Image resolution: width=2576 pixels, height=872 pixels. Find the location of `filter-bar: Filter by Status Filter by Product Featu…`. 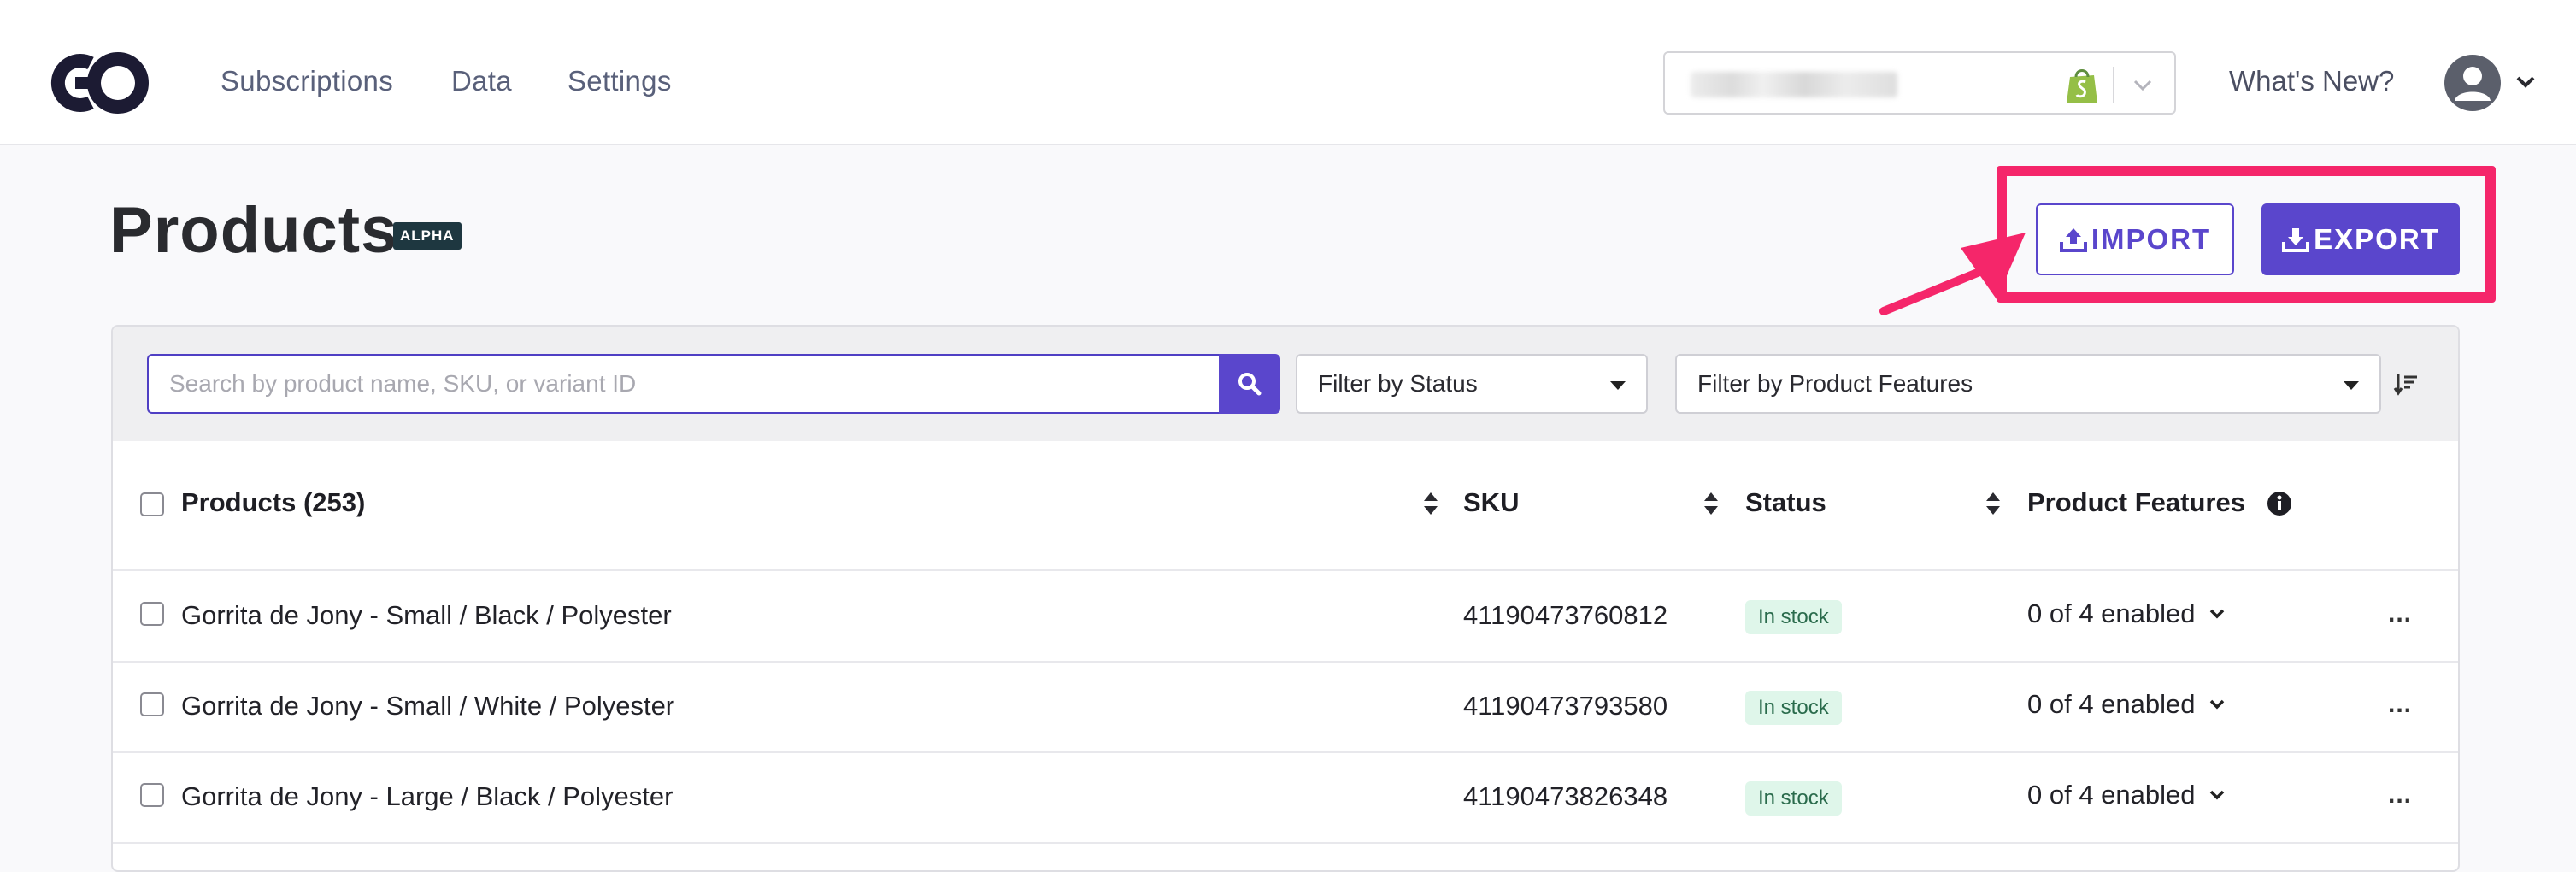

filter-bar: Filter by Status Filter by Product Featu… is located at coordinates (1285, 384).